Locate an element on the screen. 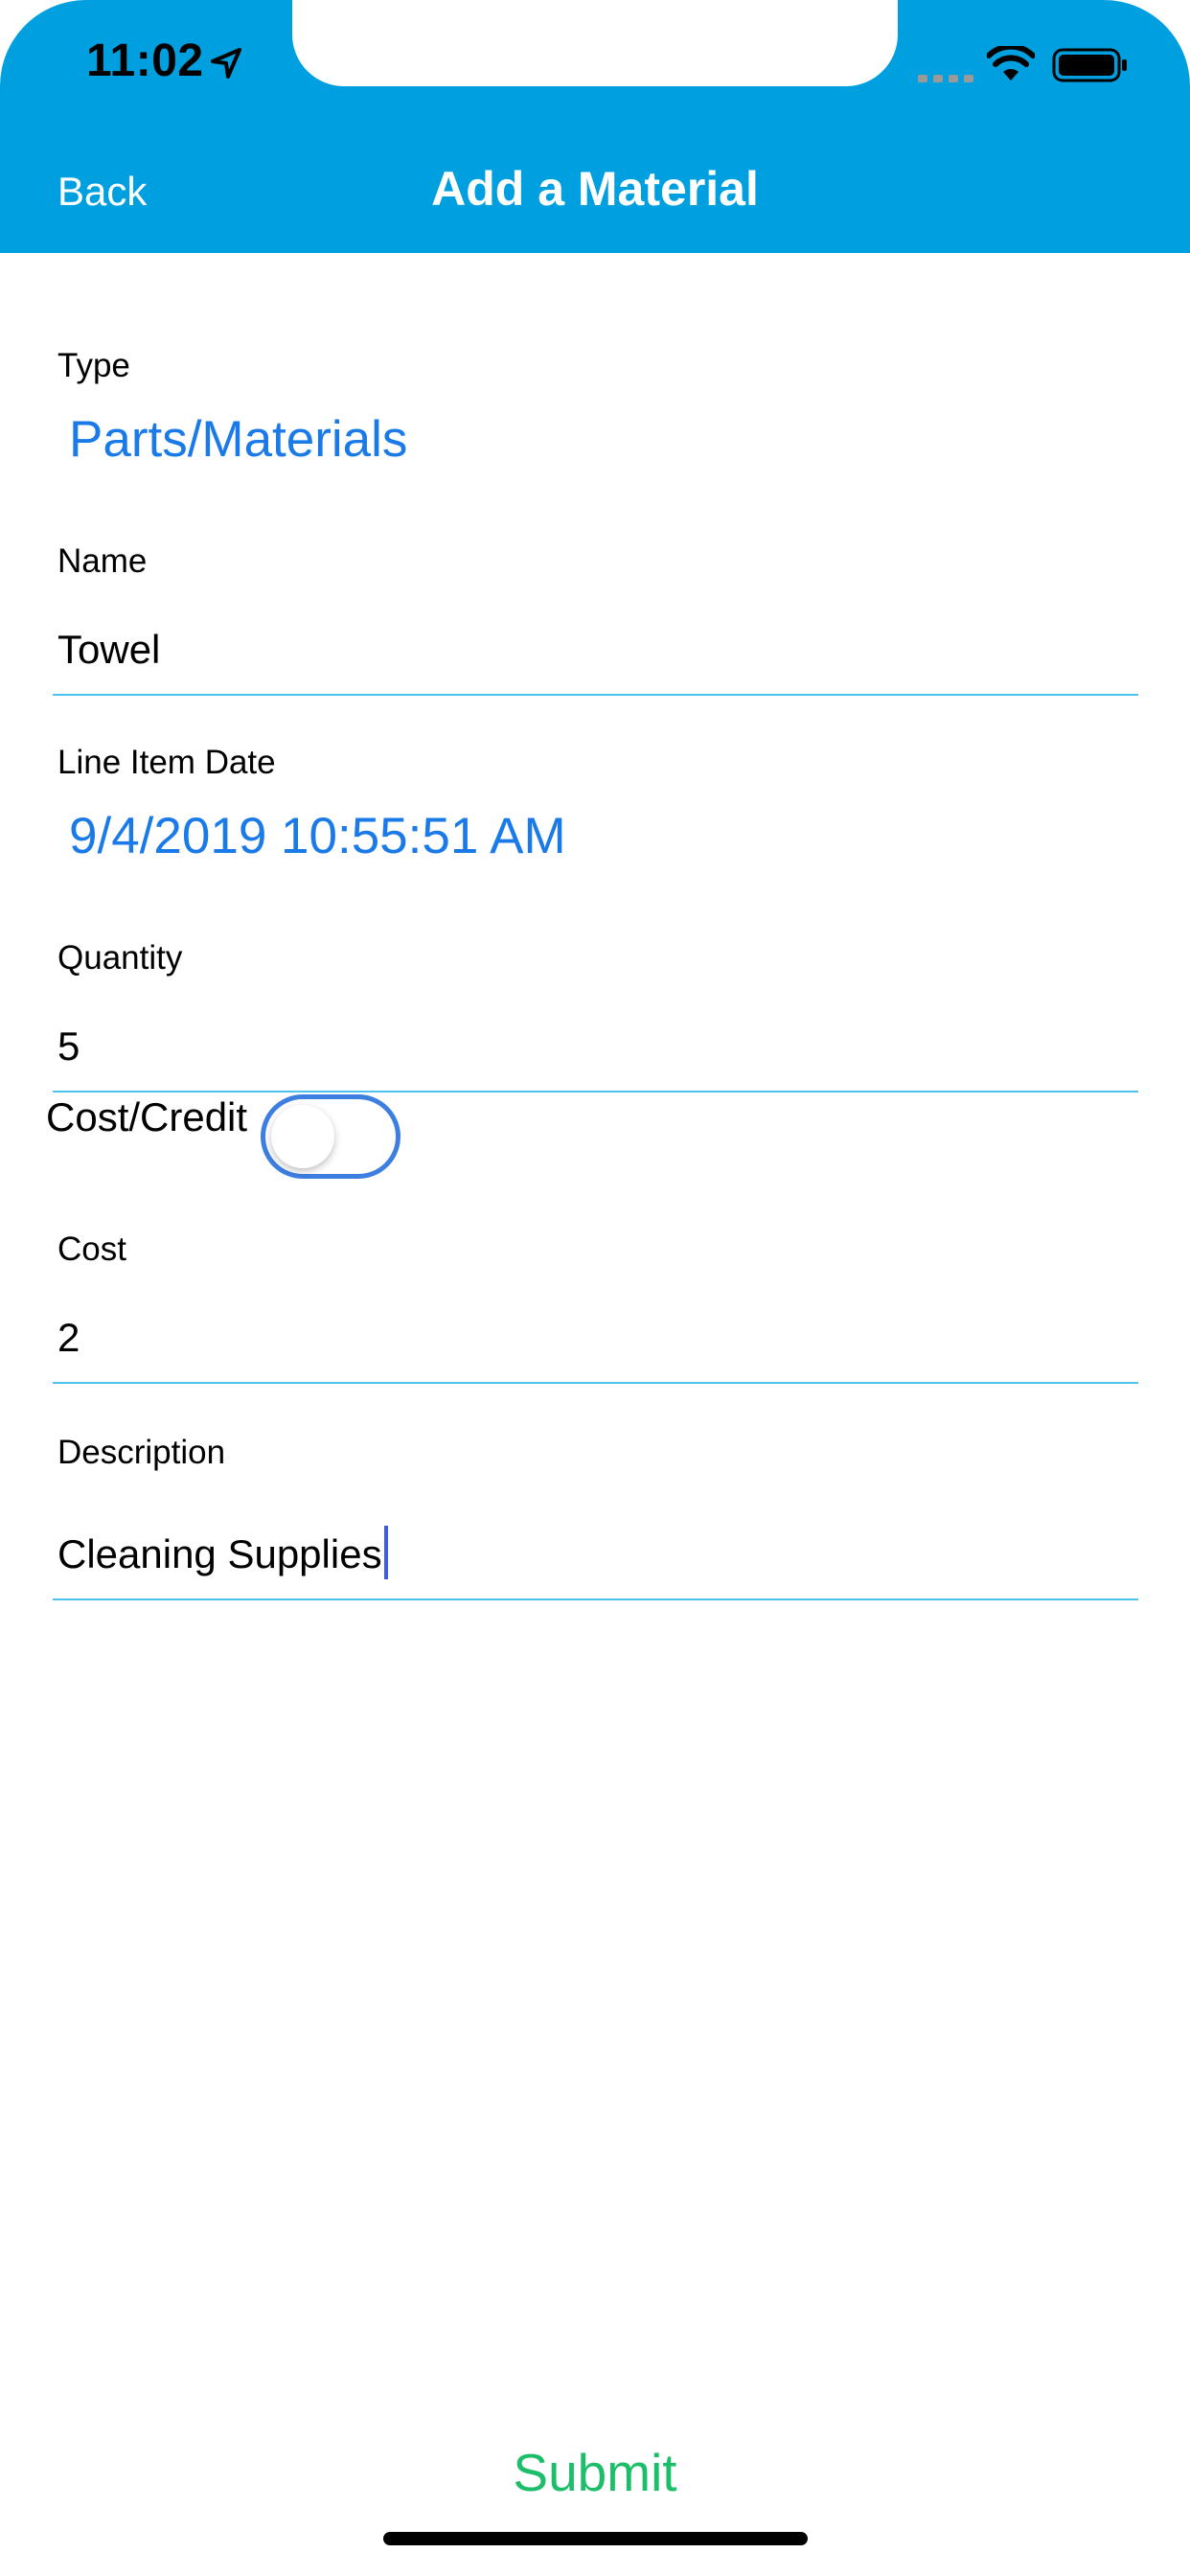 The width and height of the screenshot is (1190, 2576). type-label: Type is located at coordinates (93, 365).